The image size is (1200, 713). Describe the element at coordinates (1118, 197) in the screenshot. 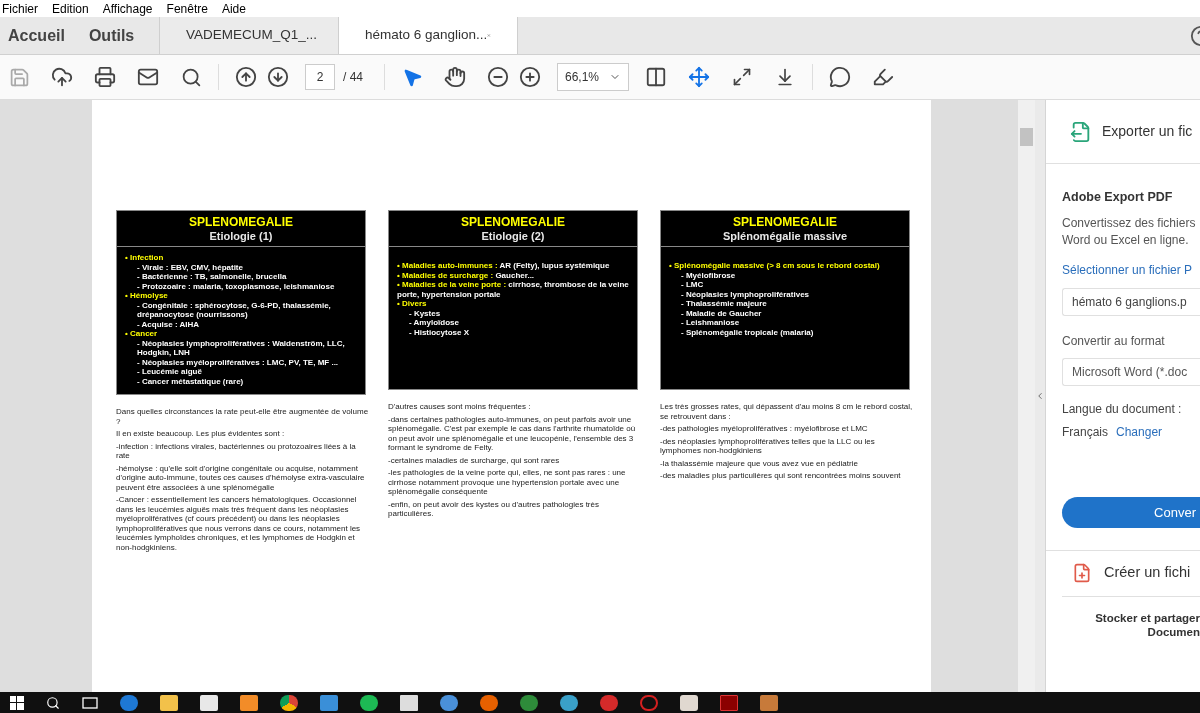

I see `section-heading: Adobe Export PDF` at that location.